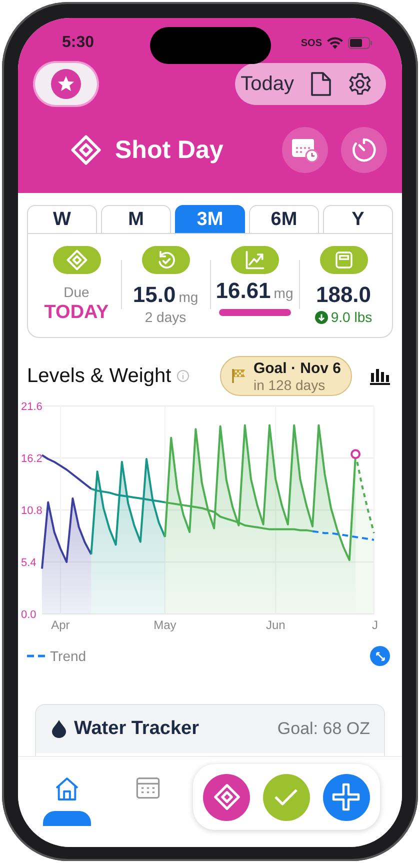 This screenshot has height=863, width=420. What do you see at coordinates (36, 656) in the screenshot?
I see `trend-legend-icon` at bounding box center [36, 656].